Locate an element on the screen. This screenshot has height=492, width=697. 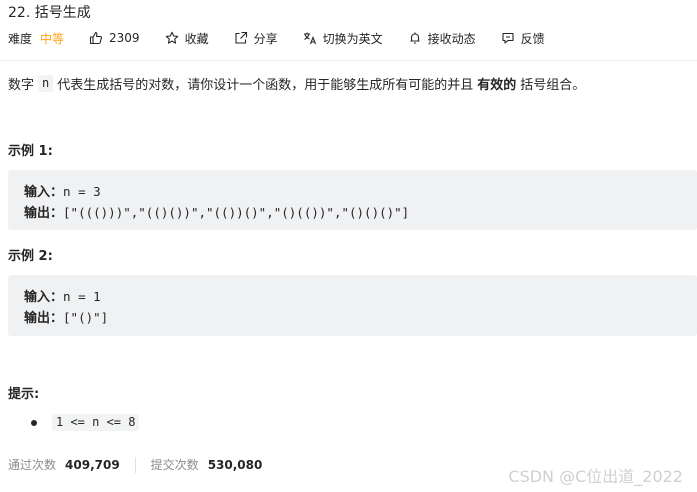
difficulty: 难度 中等 is located at coordinates (36, 38).